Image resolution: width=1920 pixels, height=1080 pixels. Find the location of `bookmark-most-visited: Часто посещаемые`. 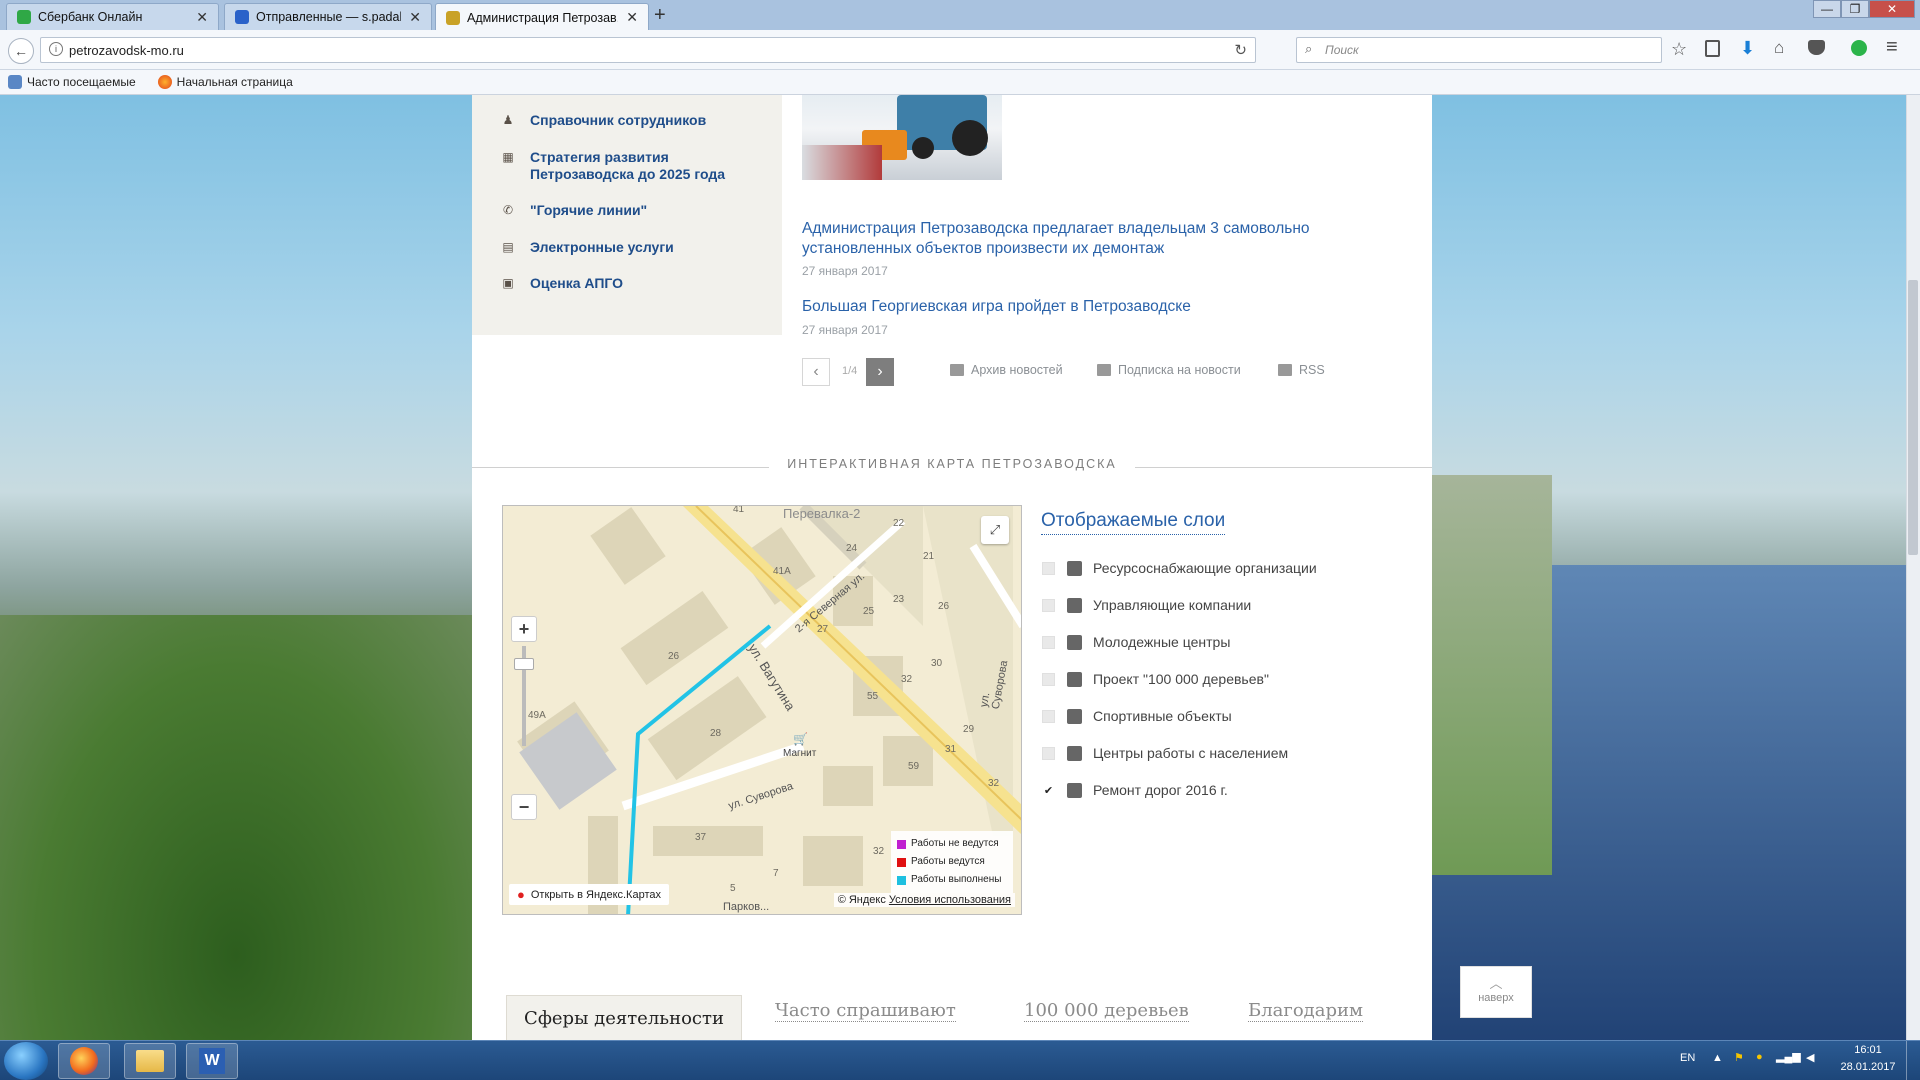

bookmark-most-visited: Часто посещаемые is located at coordinates (72, 82).